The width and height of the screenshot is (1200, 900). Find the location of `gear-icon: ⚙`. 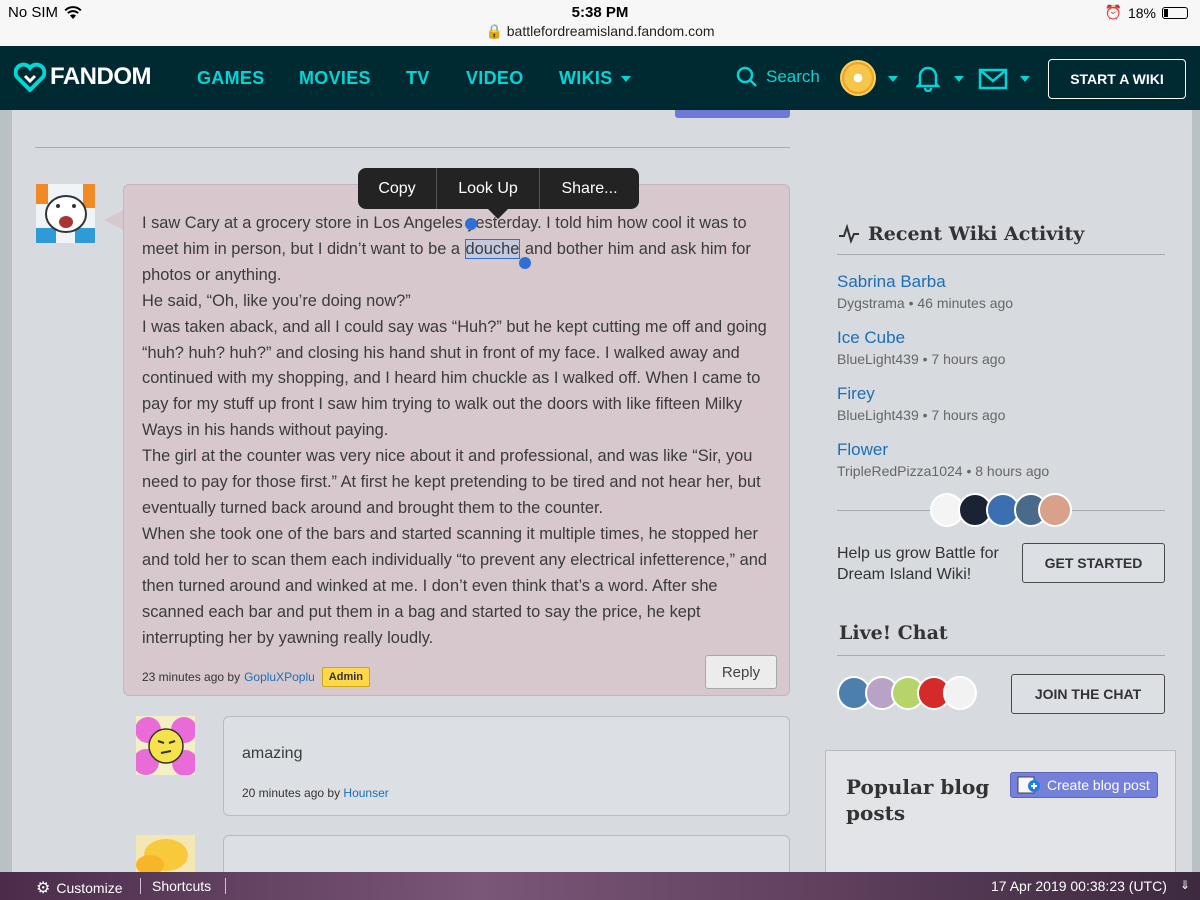

gear-icon: ⚙ is located at coordinates (43, 888).